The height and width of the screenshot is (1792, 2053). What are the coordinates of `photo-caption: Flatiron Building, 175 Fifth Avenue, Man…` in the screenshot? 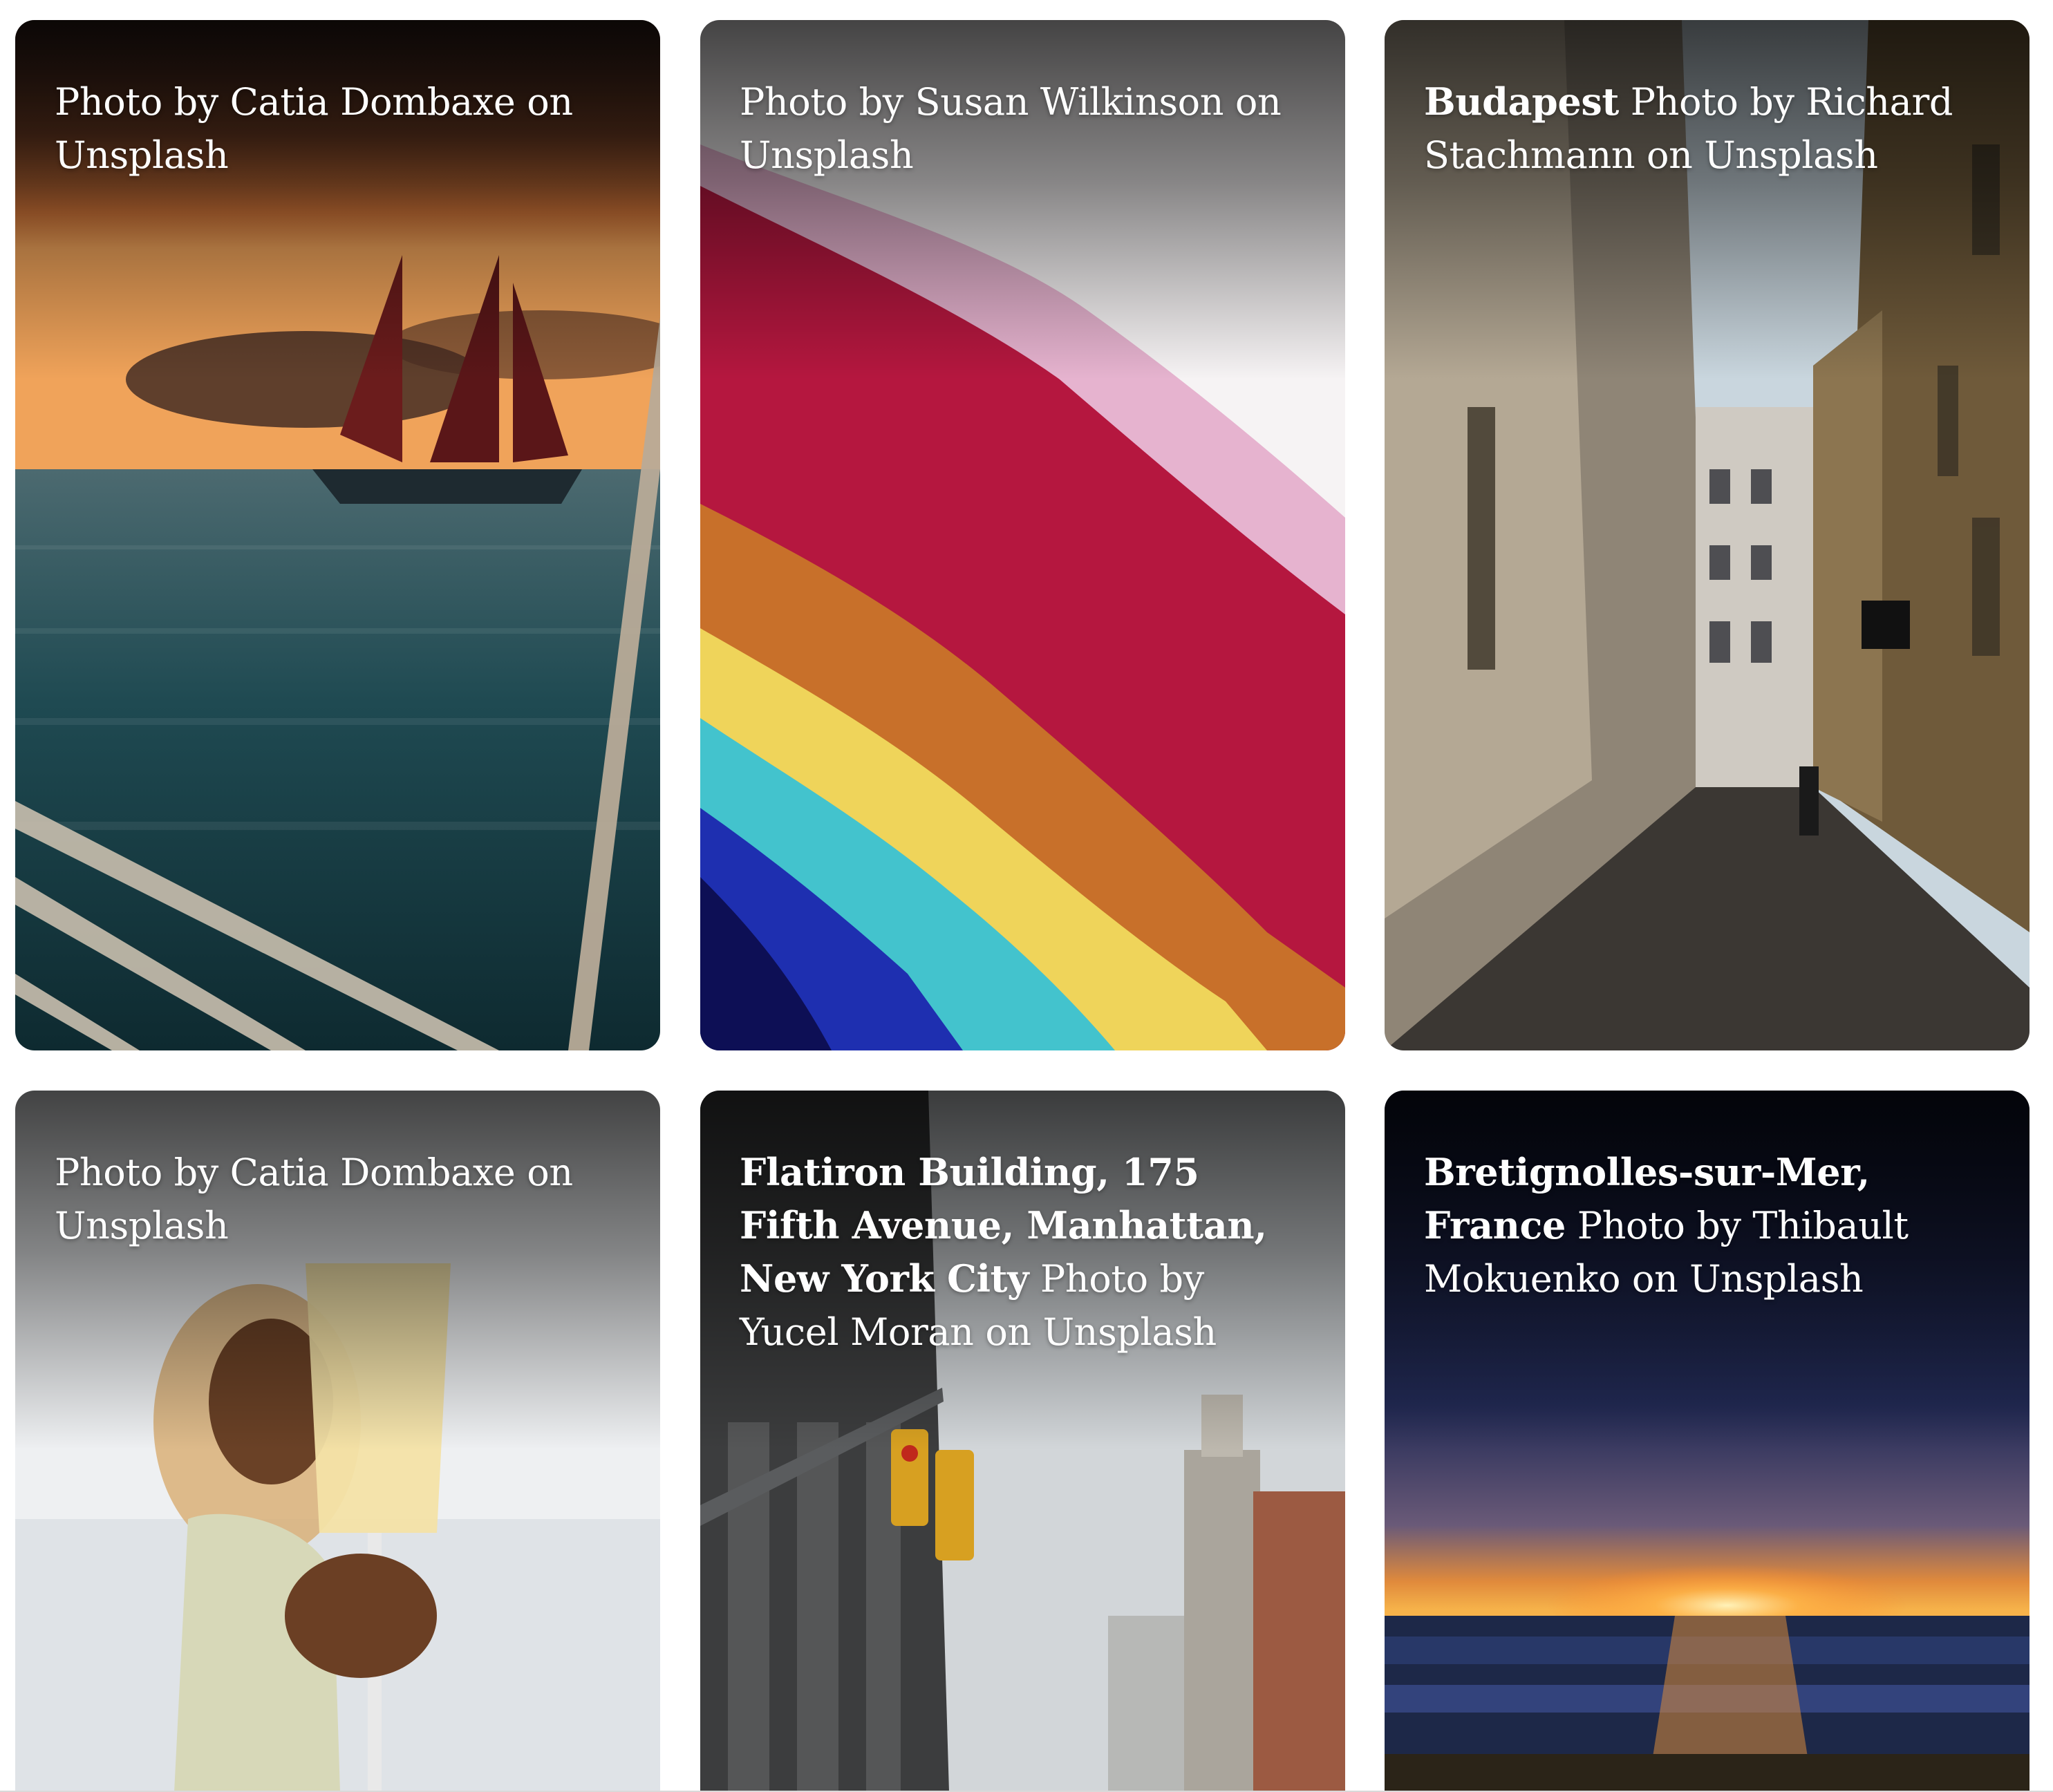 It's located at (1025, 1252).